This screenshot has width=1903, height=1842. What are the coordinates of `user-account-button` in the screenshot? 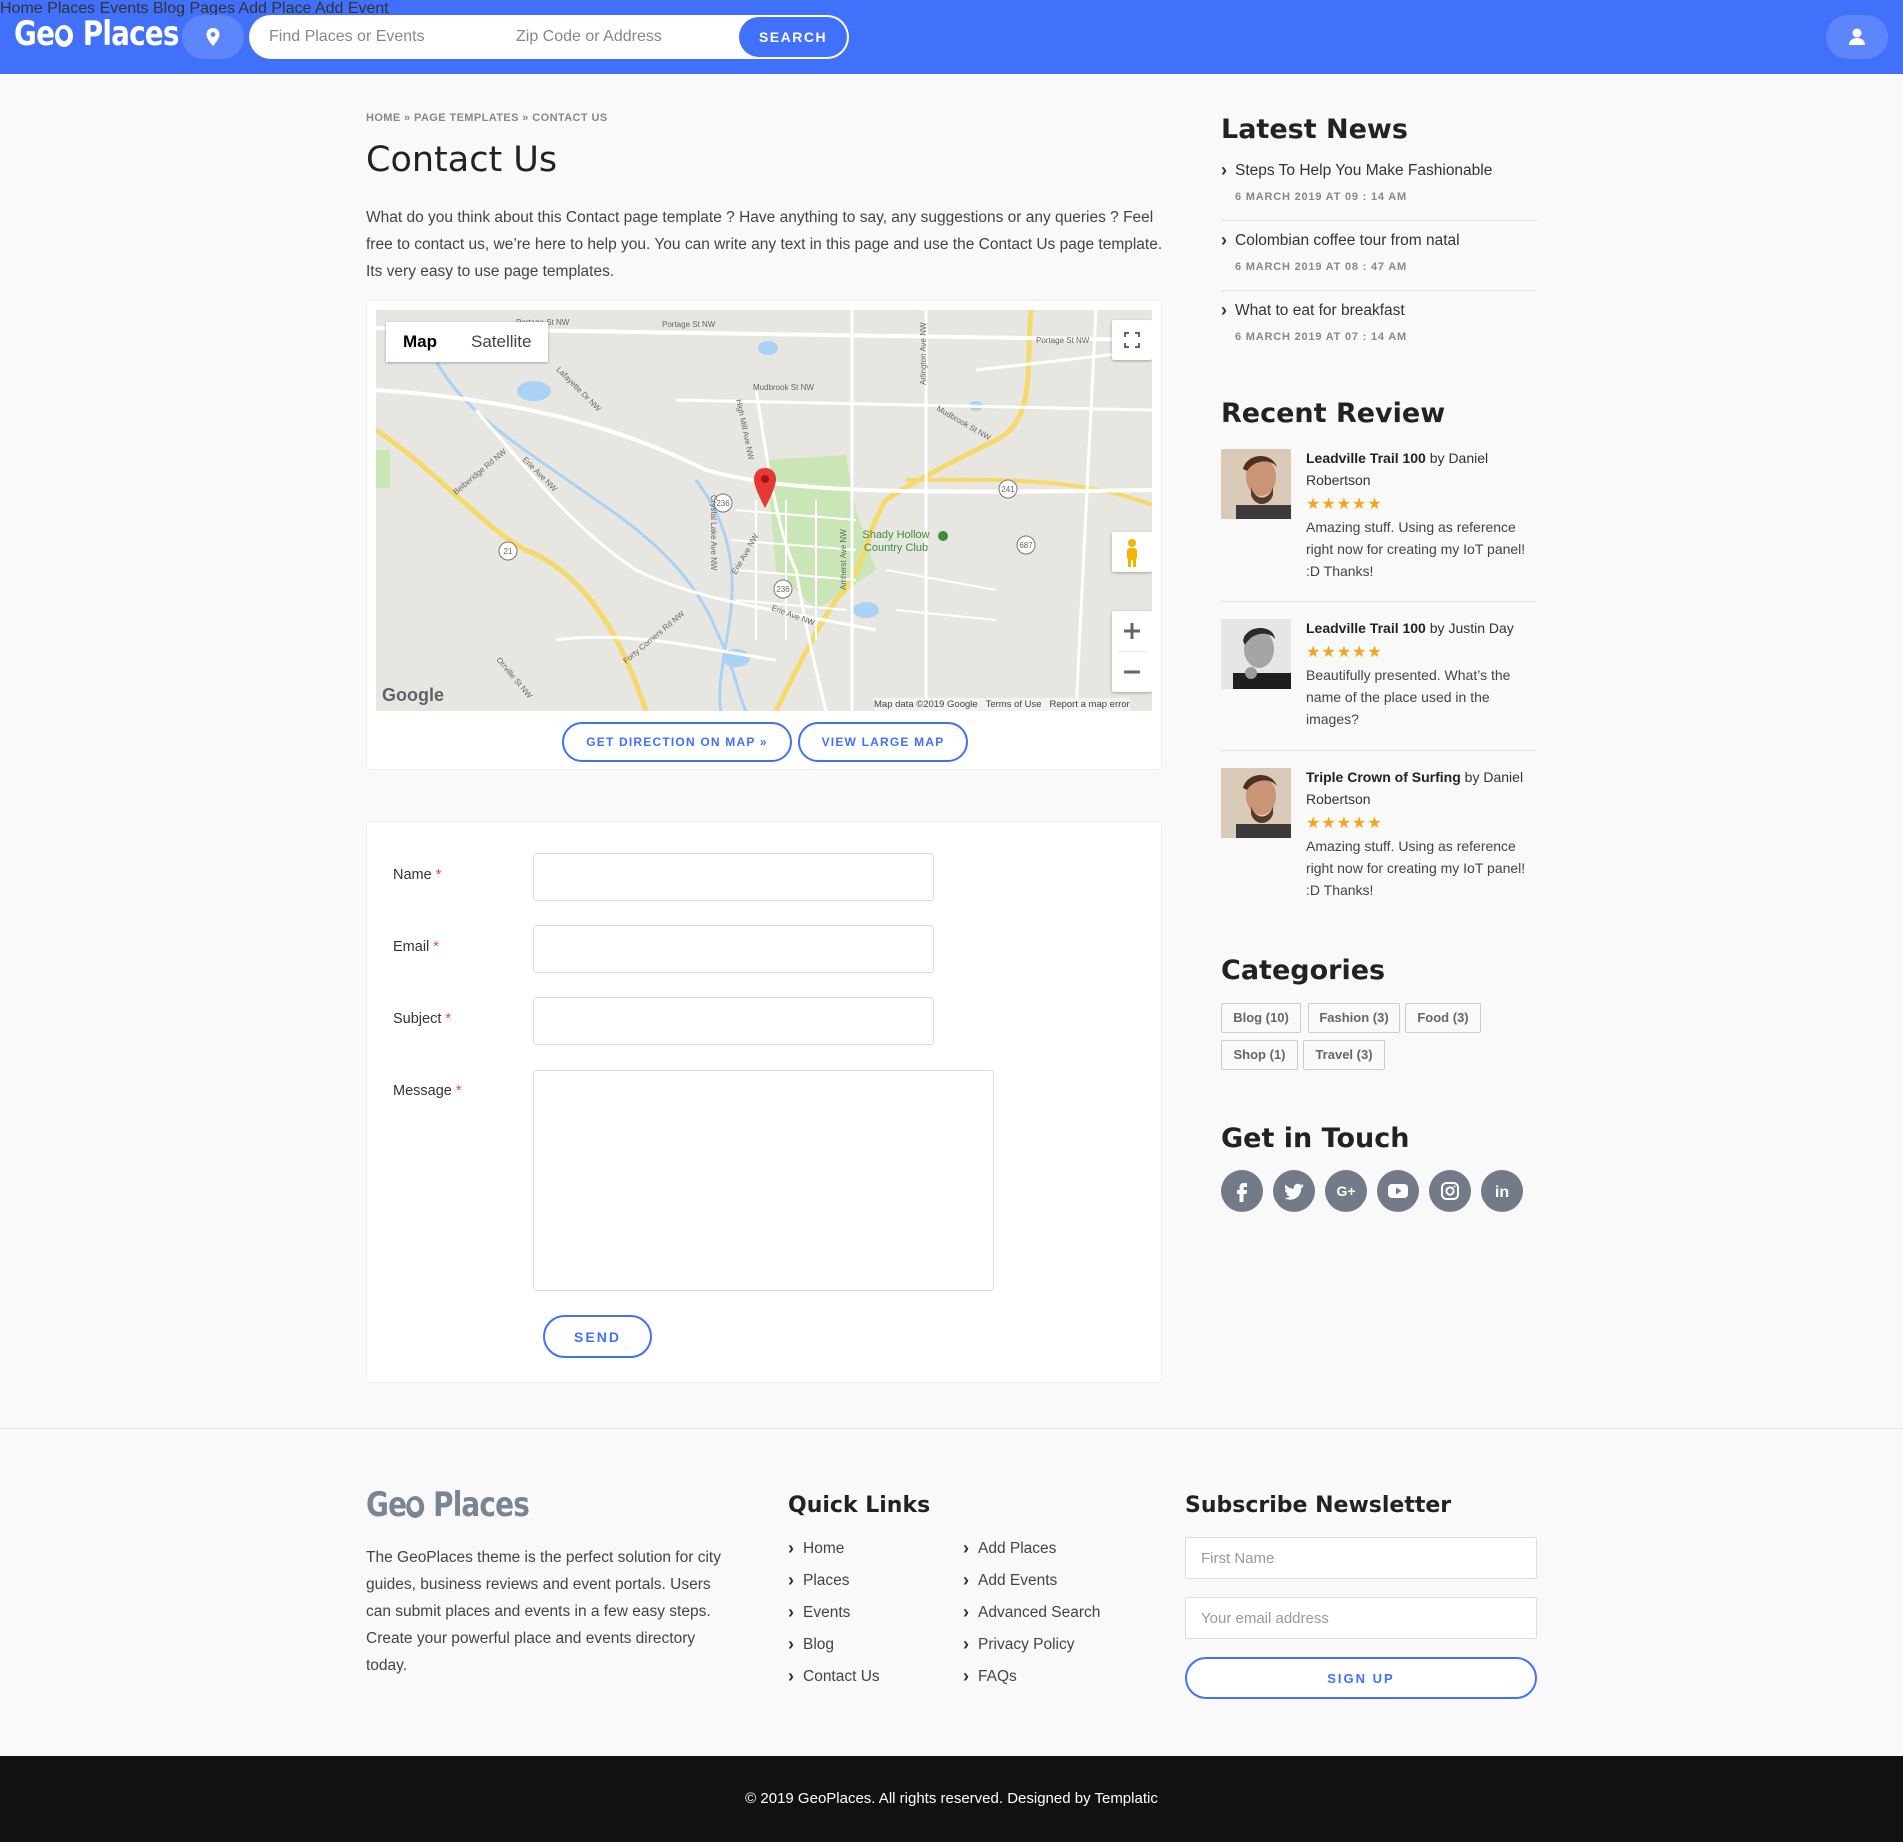 It's located at (1857, 37).